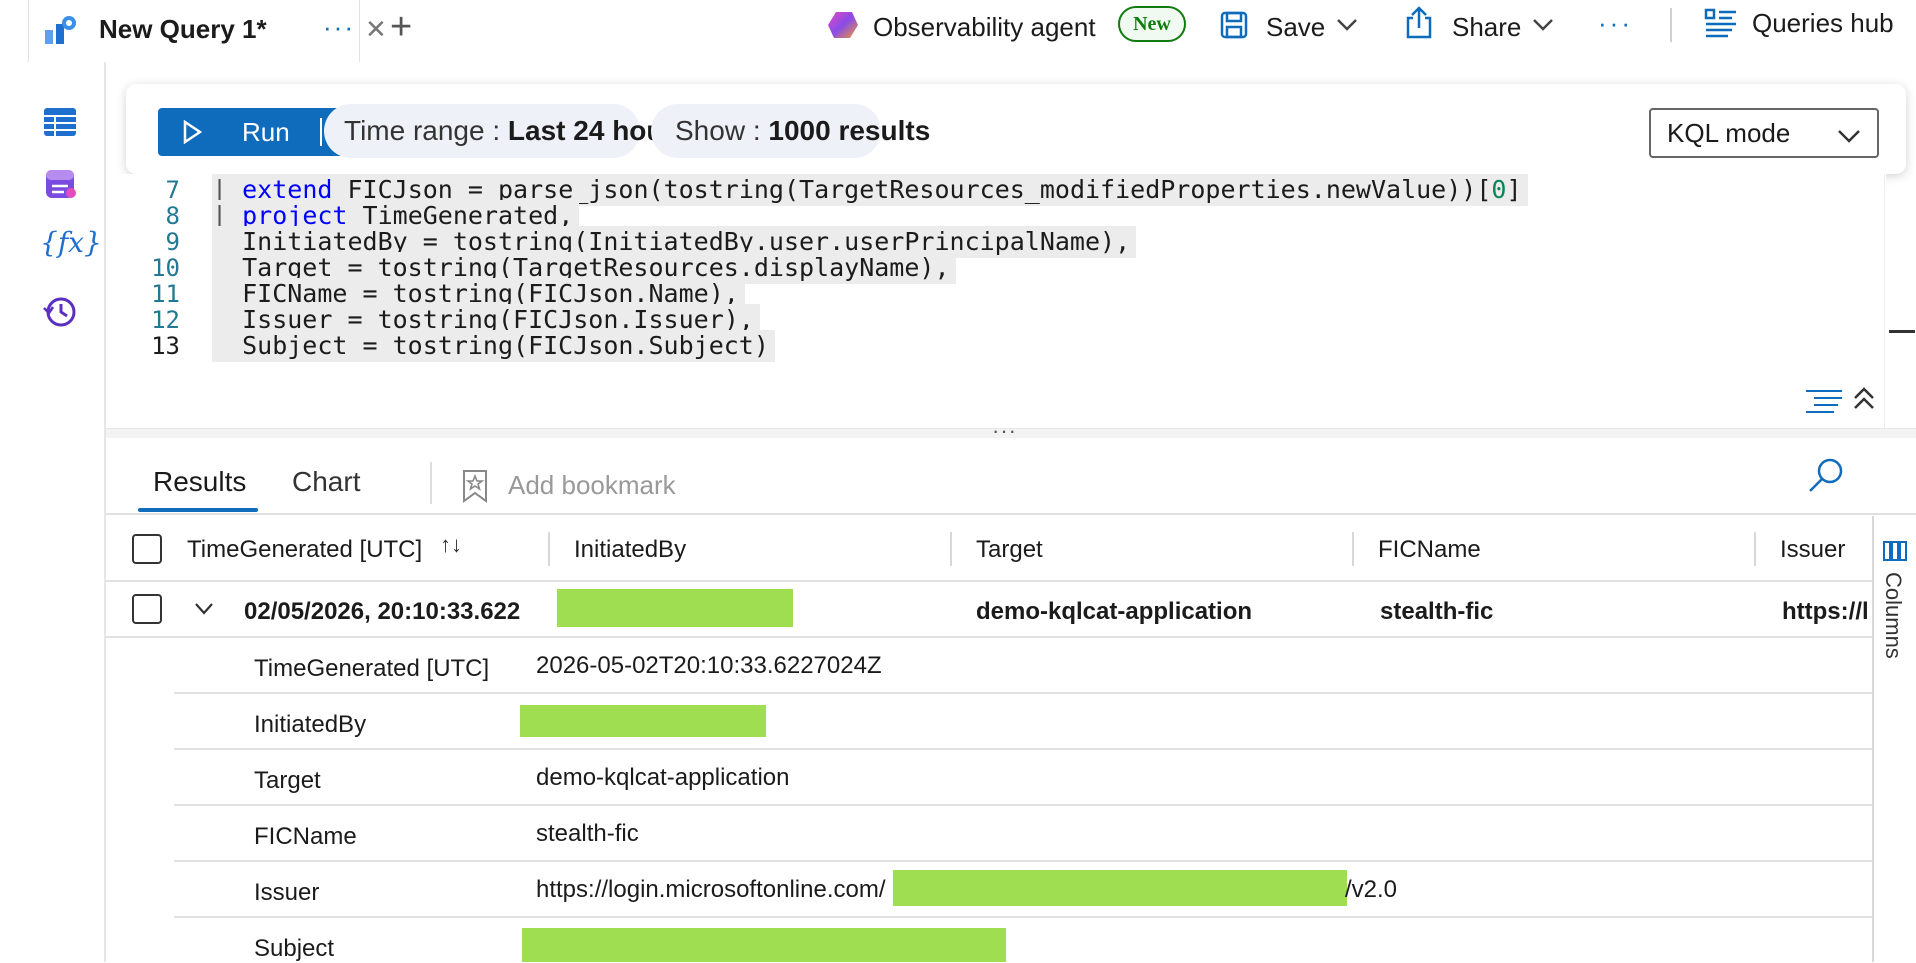 This screenshot has height=963, width=1916. What do you see at coordinates (1234, 25) in the screenshot?
I see `save-icon` at bounding box center [1234, 25].